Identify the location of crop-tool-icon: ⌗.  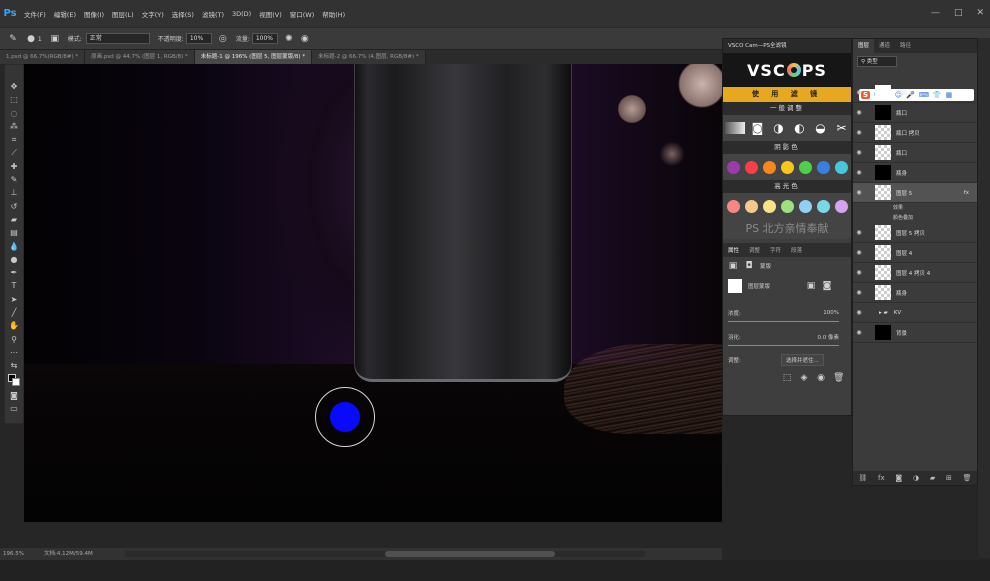
(14, 139).